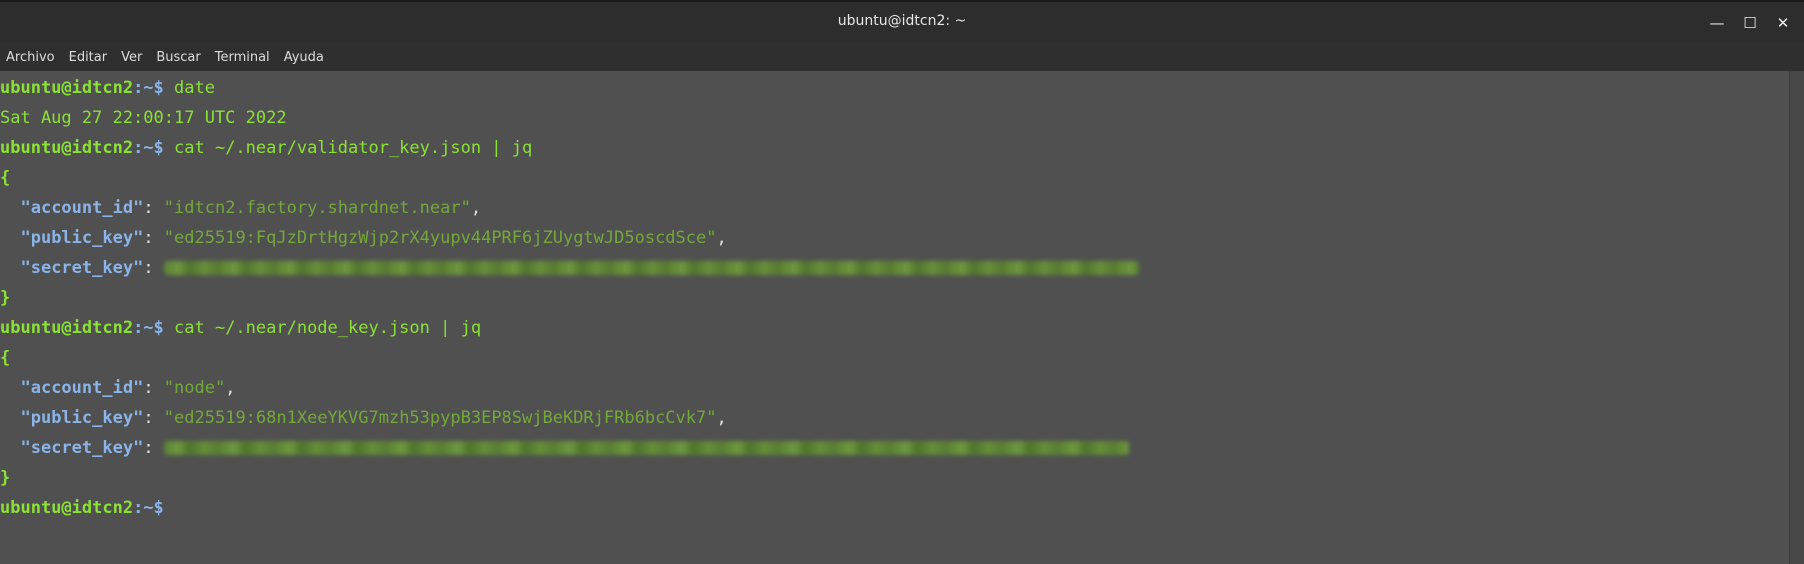 The height and width of the screenshot is (564, 1804). I want to click on maximize-button: ☐, so click(1750, 23).